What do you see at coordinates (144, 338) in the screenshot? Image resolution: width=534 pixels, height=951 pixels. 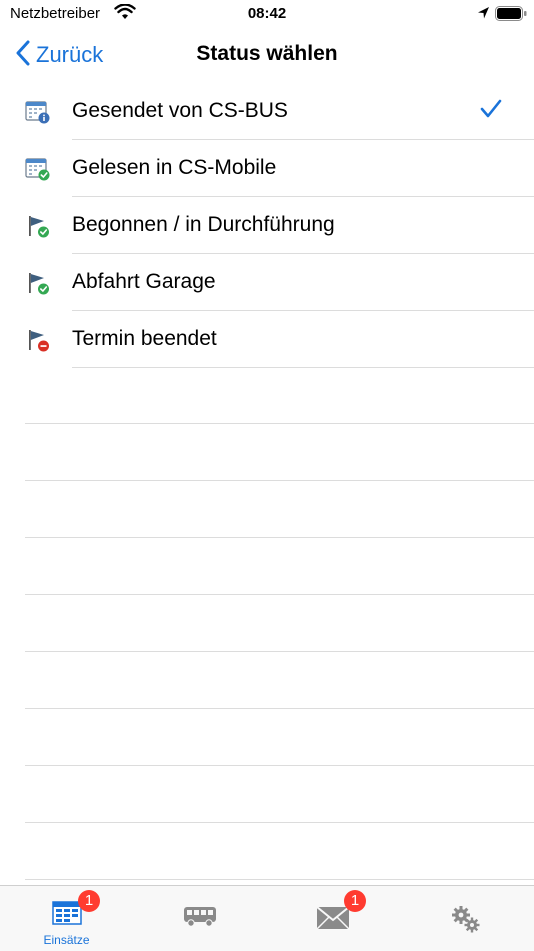 I see `status-label: Termin beendet` at bounding box center [144, 338].